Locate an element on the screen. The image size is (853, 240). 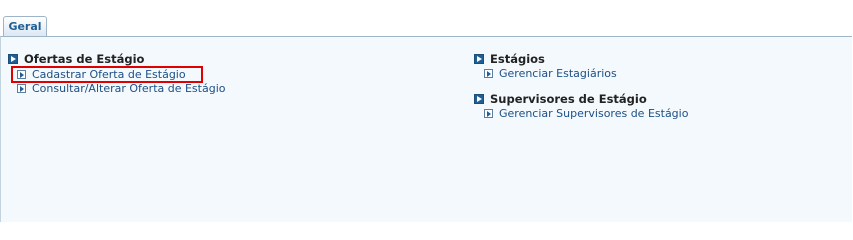
link-label: Consultar/Alterar Oferta de Estágio is located at coordinates (129, 88).